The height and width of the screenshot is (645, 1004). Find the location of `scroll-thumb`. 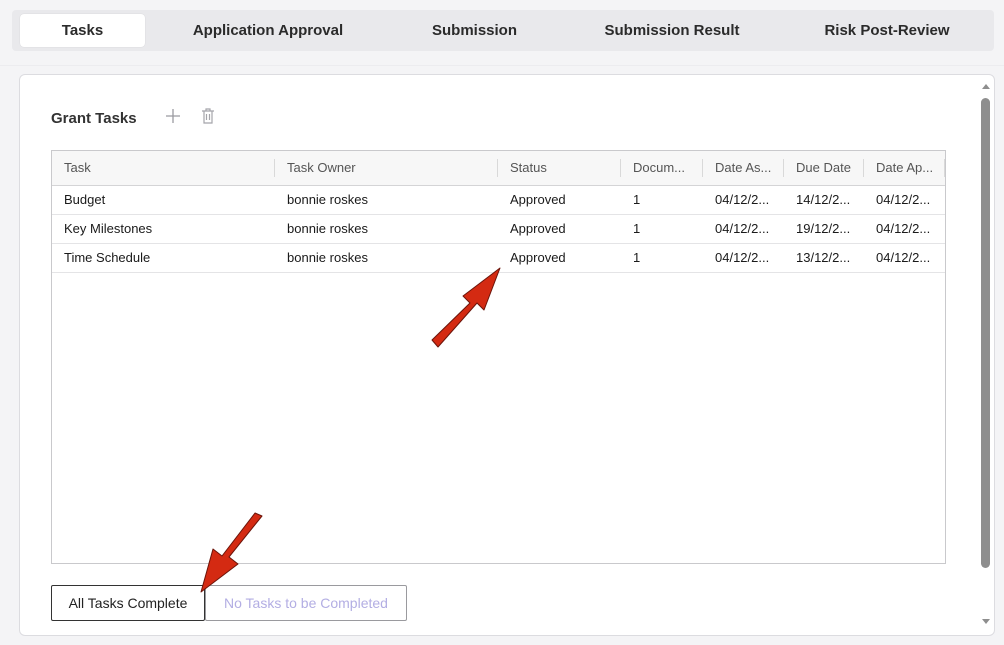

scroll-thumb is located at coordinates (985, 333).